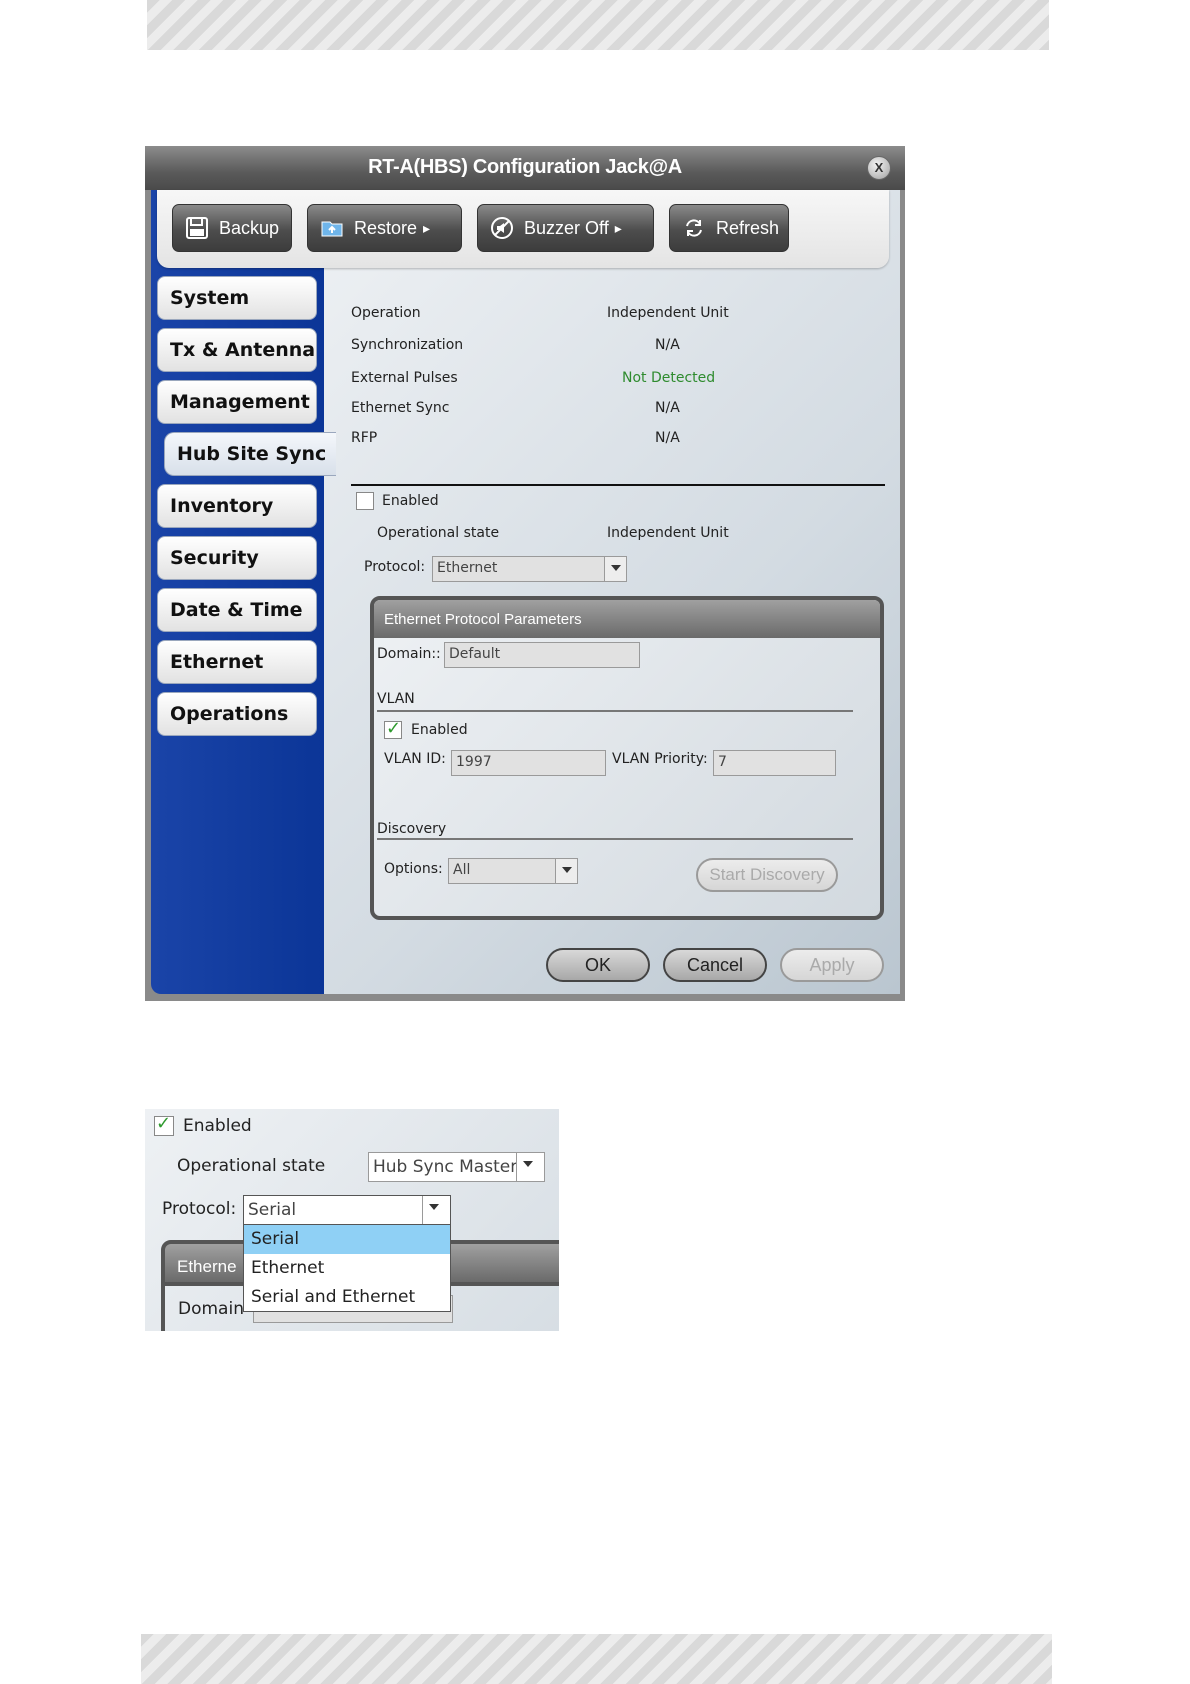 The image size is (1190, 1684). I want to click on folder-icon, so click(332, 229).